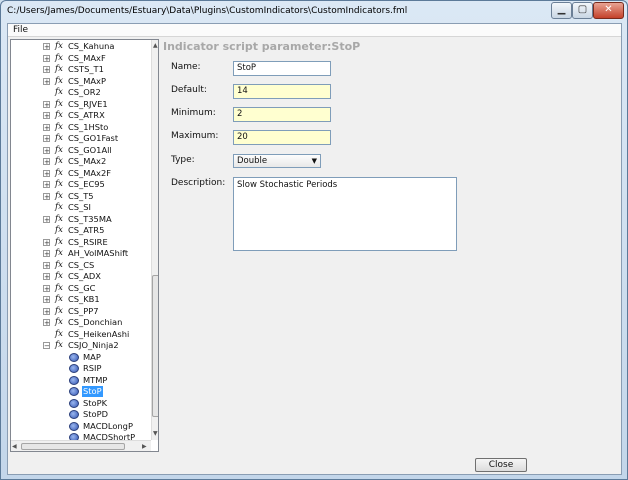 The width and height of the screenshot is (628, 480). Describe the element at coordinates (282, 68) in the screenshot. I see `name-field: StoP` at that location.